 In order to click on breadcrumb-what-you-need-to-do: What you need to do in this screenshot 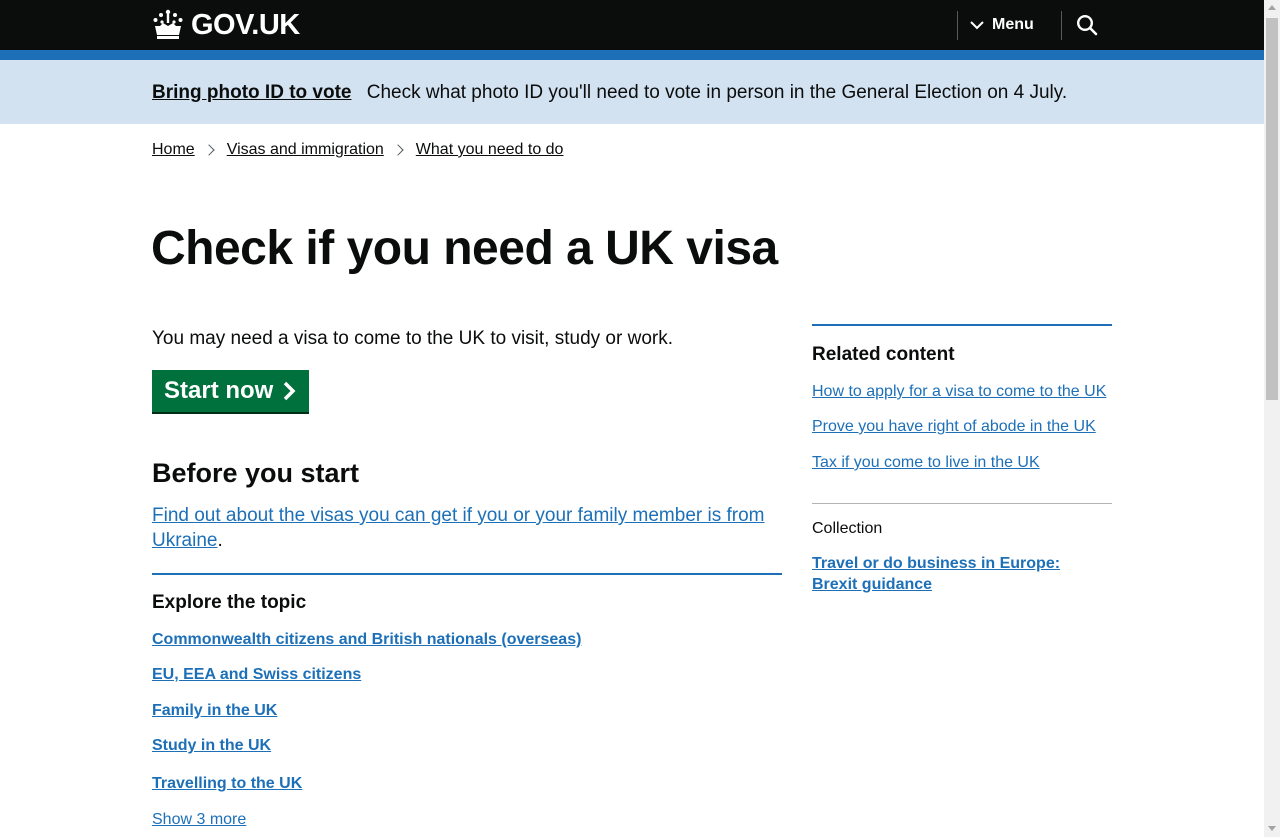, I will do `click(490, 150)`.